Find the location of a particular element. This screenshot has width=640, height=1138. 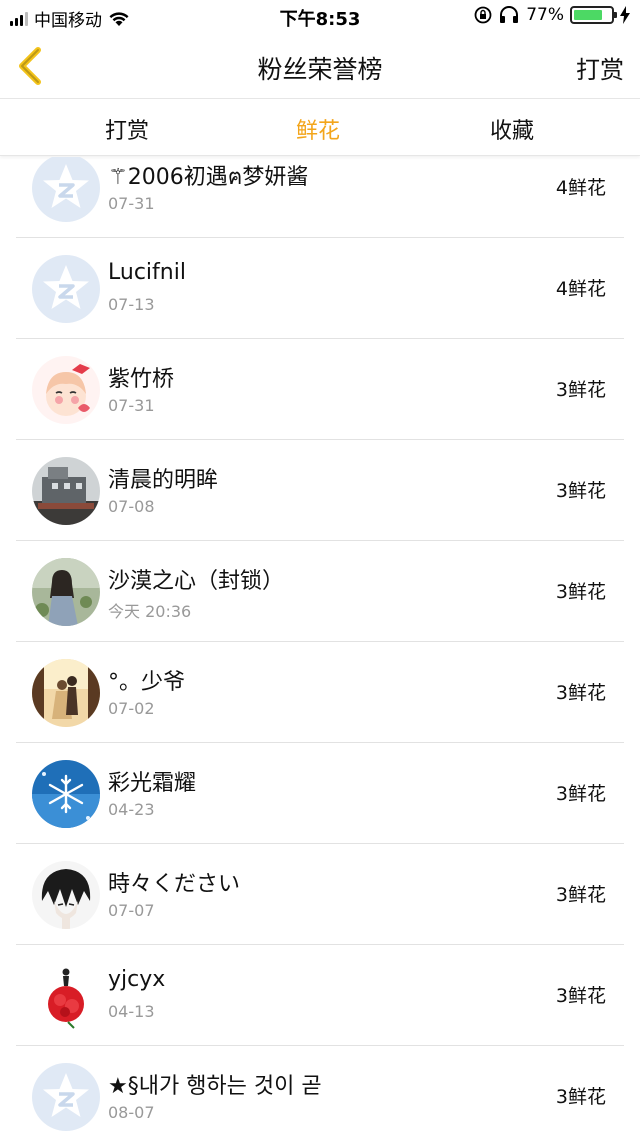

user-name: yjcyx is located at coordinates (137, 979).